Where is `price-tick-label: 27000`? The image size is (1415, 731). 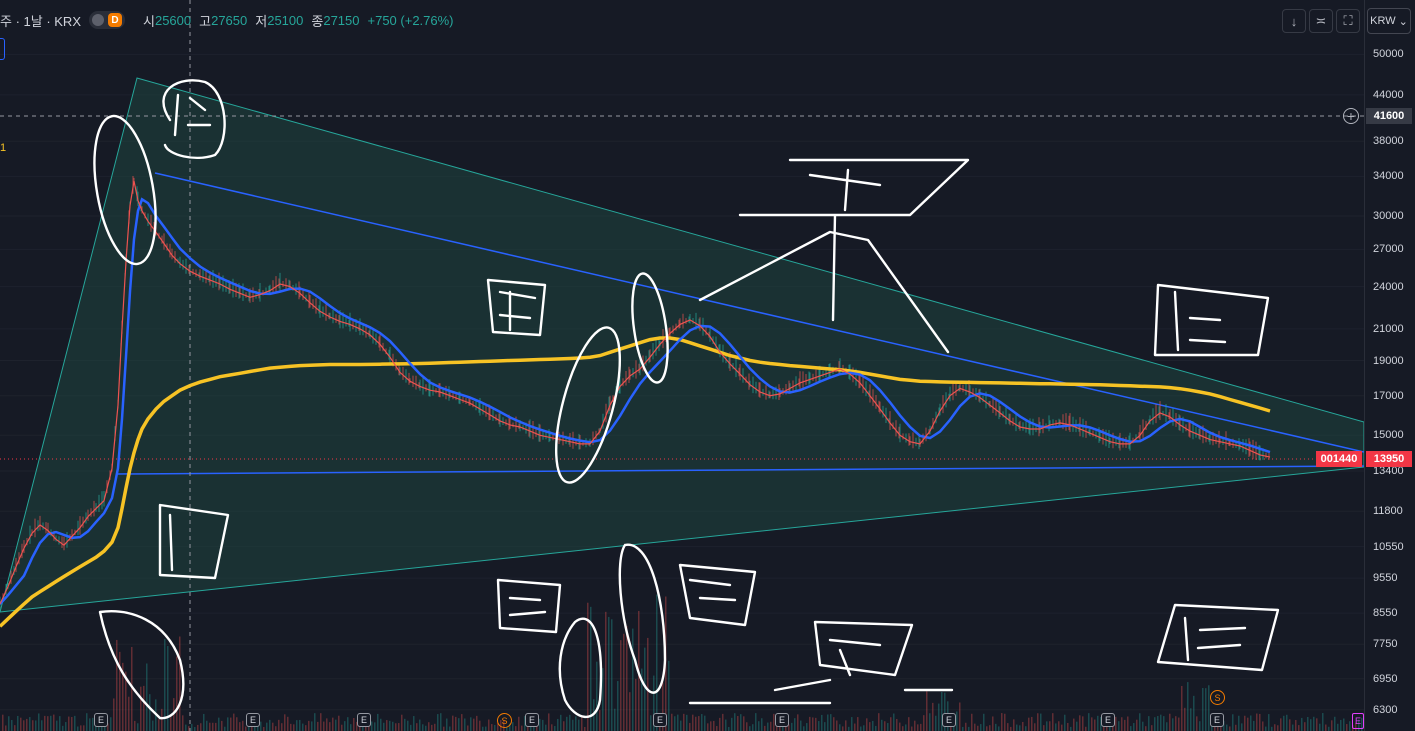
price-tick-label: 27000 is located at coordinates (1388, 249).